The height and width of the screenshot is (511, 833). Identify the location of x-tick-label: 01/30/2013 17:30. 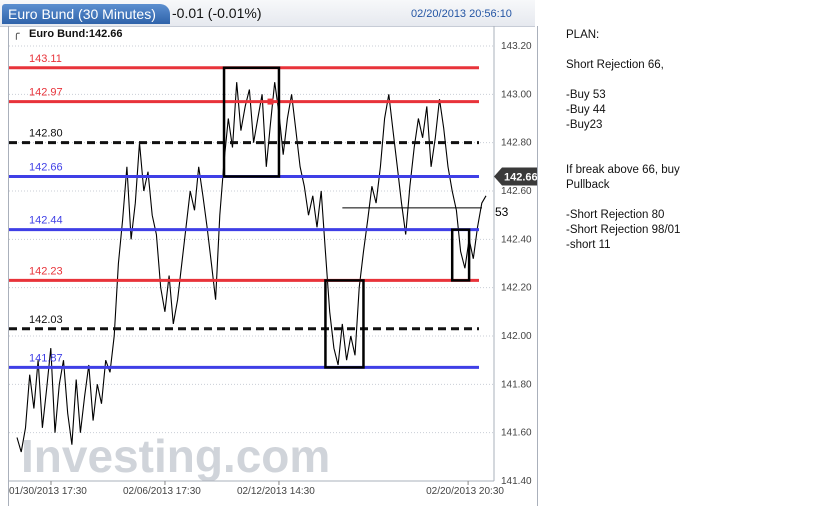
(48, 491).